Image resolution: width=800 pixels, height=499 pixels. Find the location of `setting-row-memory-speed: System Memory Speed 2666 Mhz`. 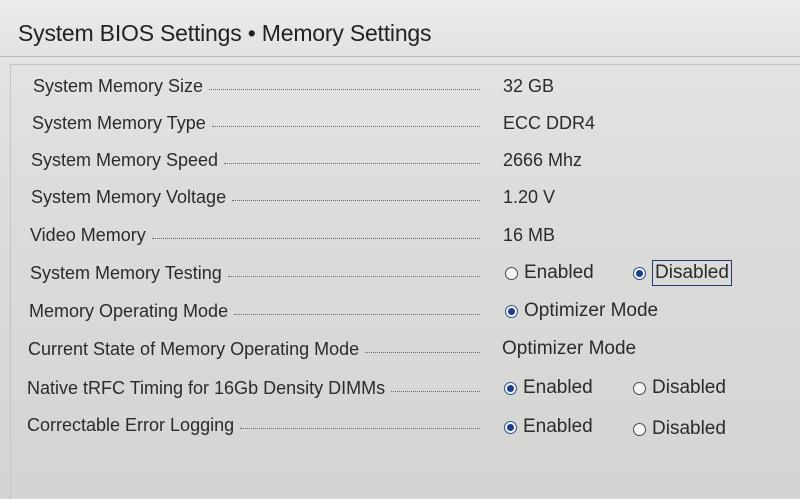

setting-row-memory-speed: System Memory Speed 2666 Mhz is located at coordinates (400, 160).